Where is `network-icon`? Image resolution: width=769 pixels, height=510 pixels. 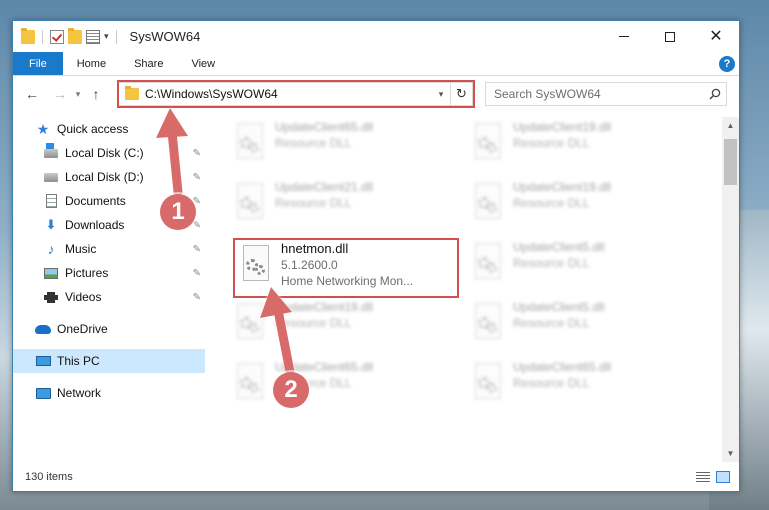 network-icon is located at coordinates (43, 393).